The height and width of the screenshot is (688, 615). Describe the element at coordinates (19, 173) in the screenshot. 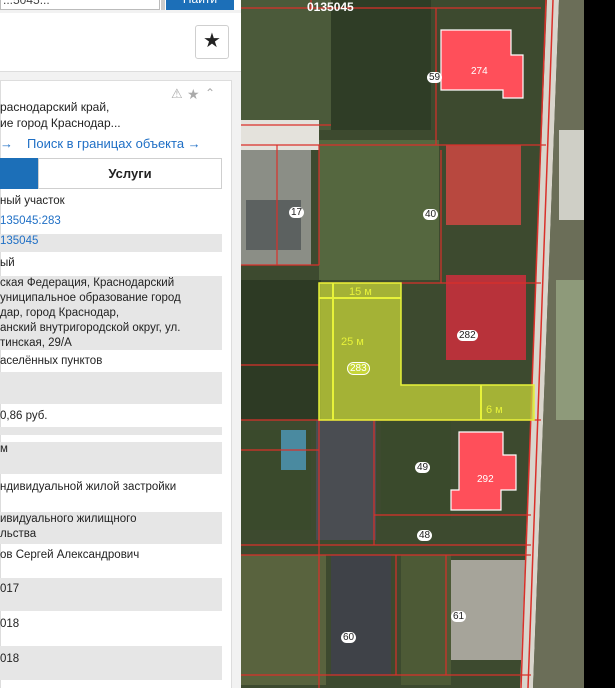

I see `tab-info` at that location.